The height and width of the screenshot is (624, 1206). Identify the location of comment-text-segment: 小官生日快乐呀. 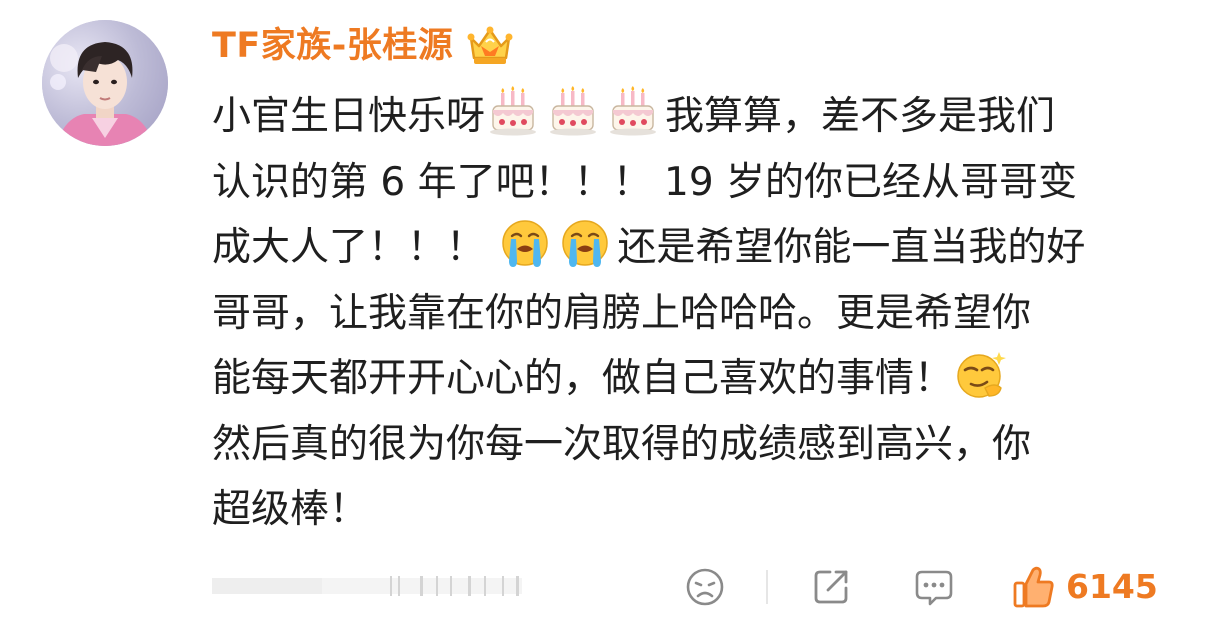
(349, 116).